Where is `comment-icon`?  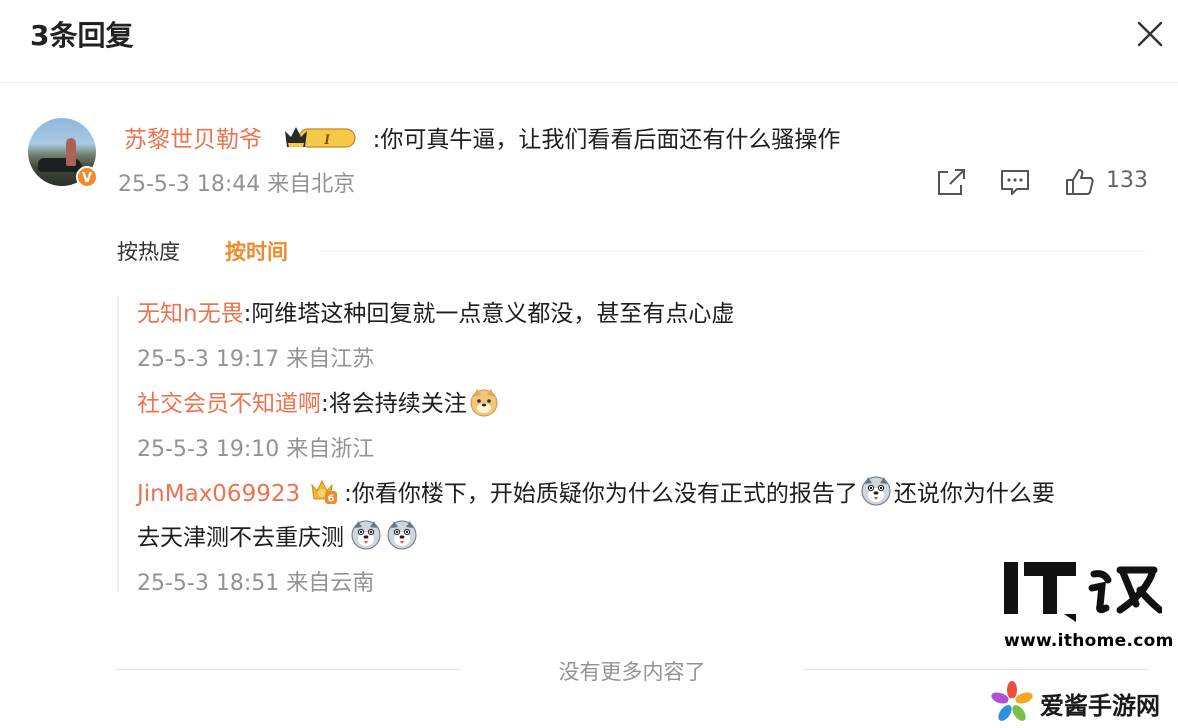
comment-icon is located at coordinates (1015, 182).